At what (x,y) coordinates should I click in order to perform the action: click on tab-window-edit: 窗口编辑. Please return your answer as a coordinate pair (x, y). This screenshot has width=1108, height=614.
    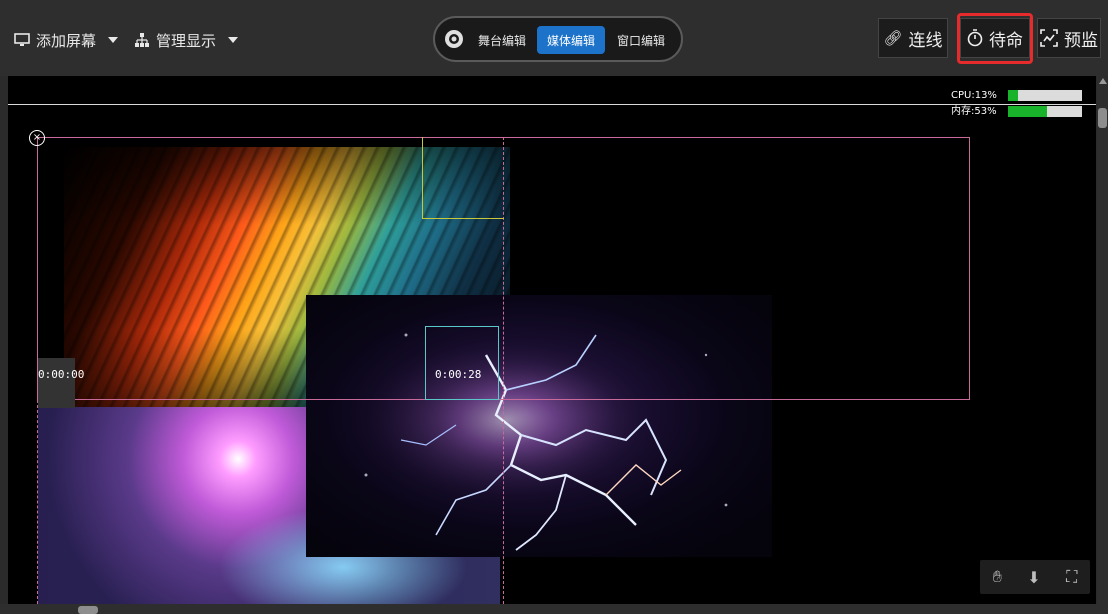
    Looking at the image, I should click on (641, 40).